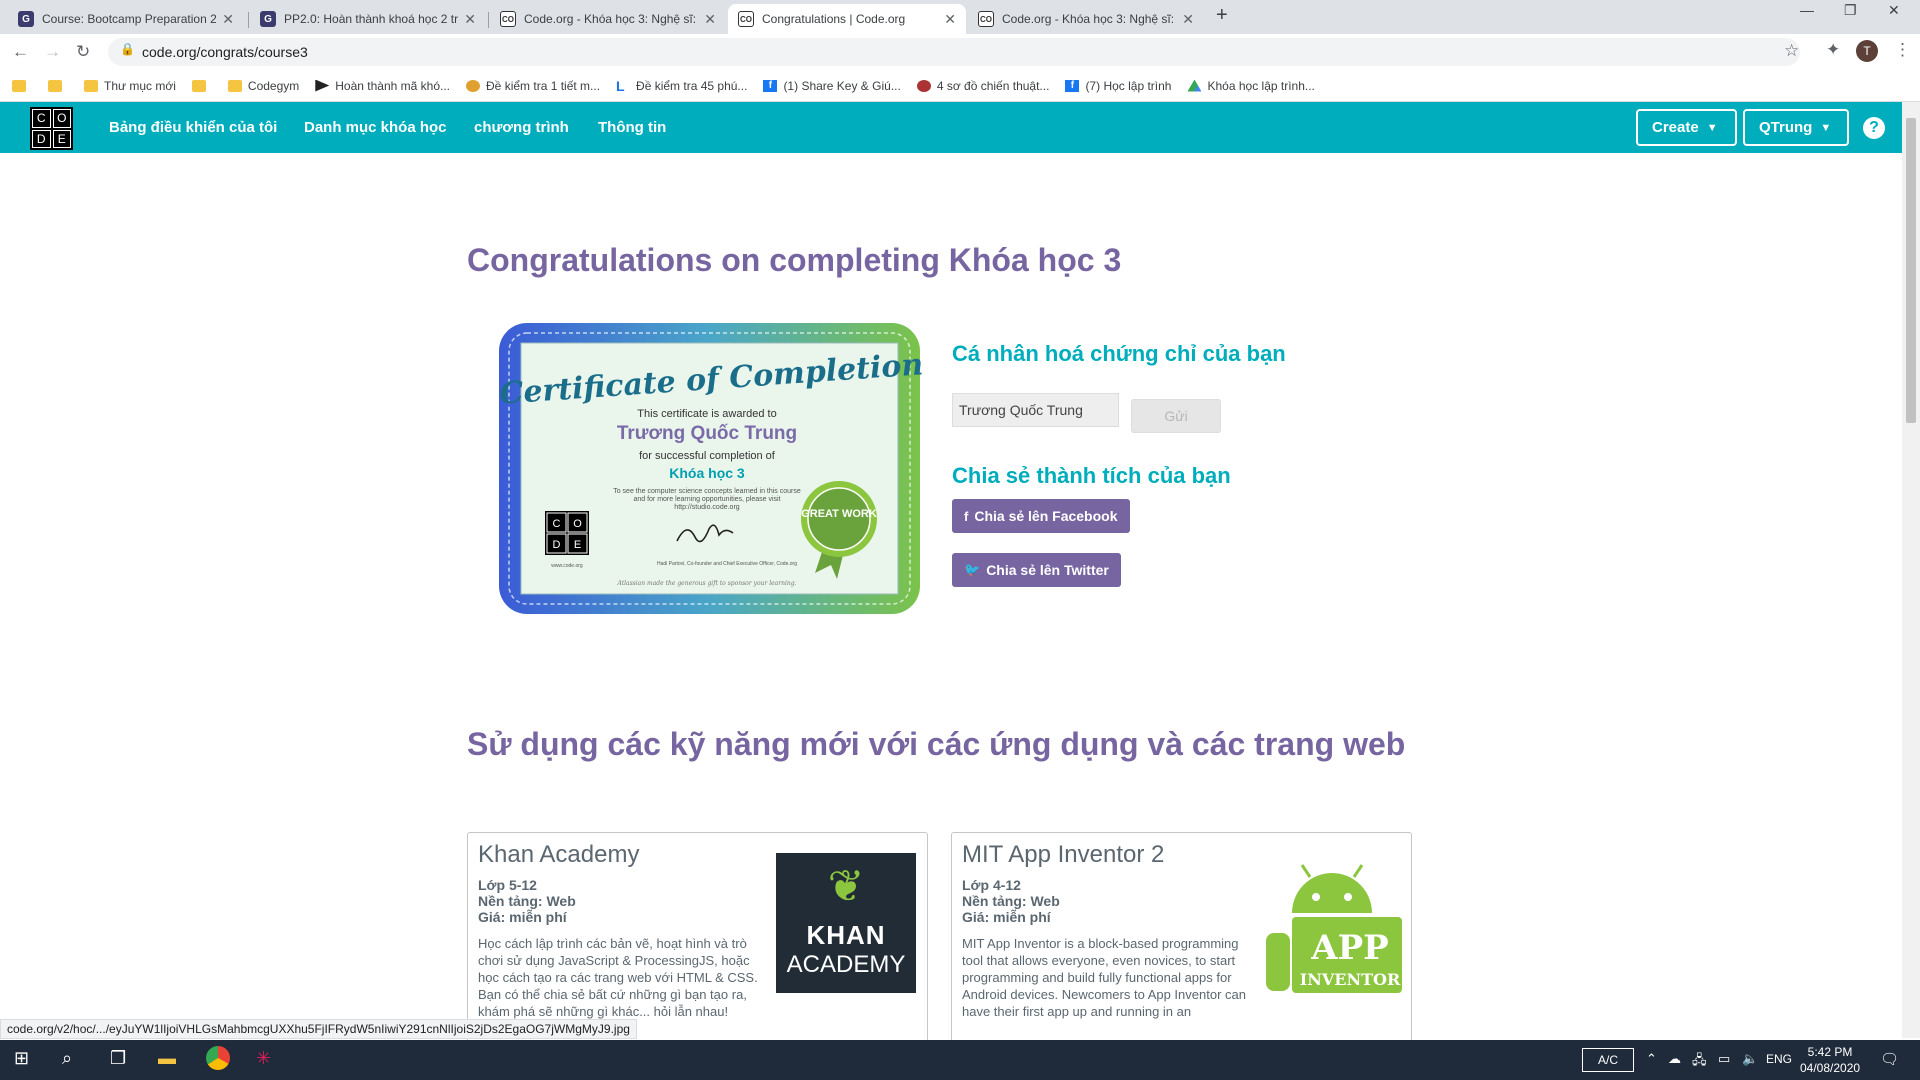  I want to click on address-bar: code.org/congrats/course3, so click(954, 52).